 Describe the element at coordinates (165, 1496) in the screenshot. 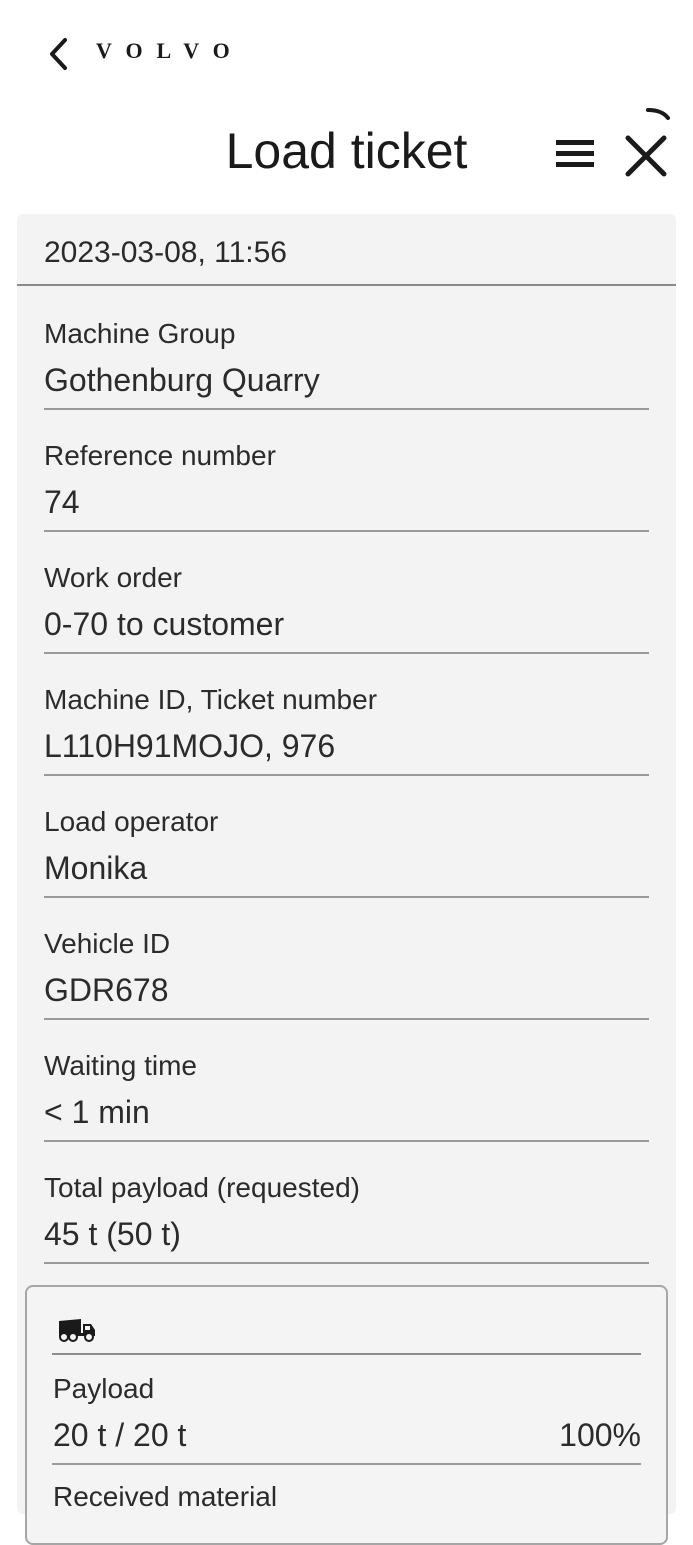

I see `received-material-label: Received material` at that location.